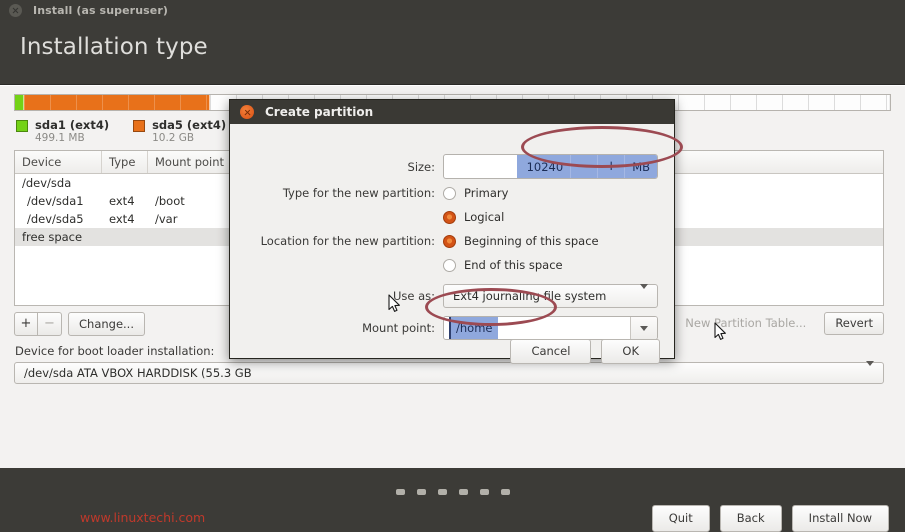 This screenshot has width=905, height=532. I want to click on remove-partition-button: −, so click(50, 324).